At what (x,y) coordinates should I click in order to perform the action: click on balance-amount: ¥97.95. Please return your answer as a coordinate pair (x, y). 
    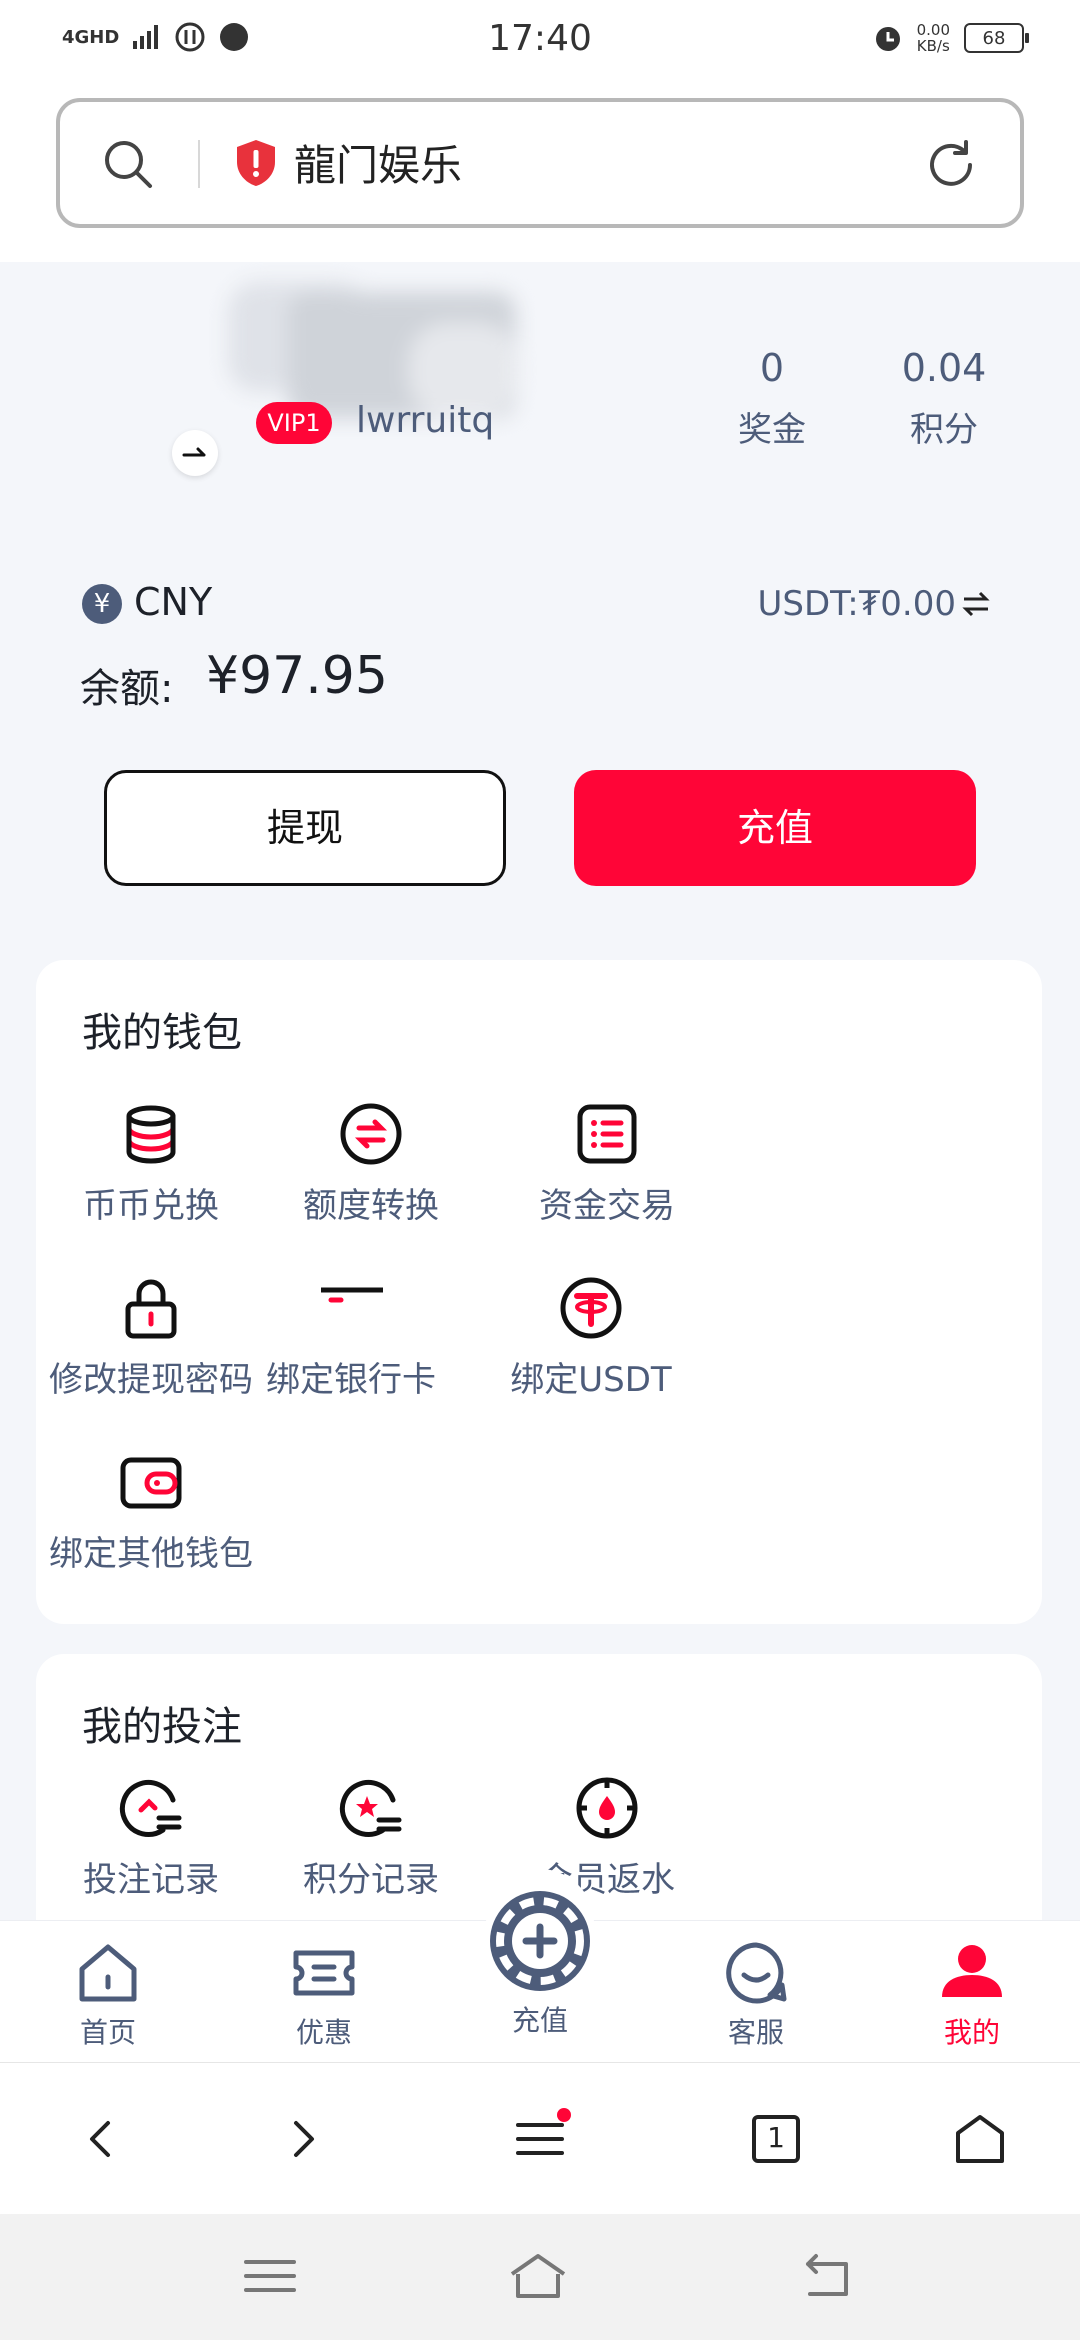
    Looking at the image, I should click on (297, 676).